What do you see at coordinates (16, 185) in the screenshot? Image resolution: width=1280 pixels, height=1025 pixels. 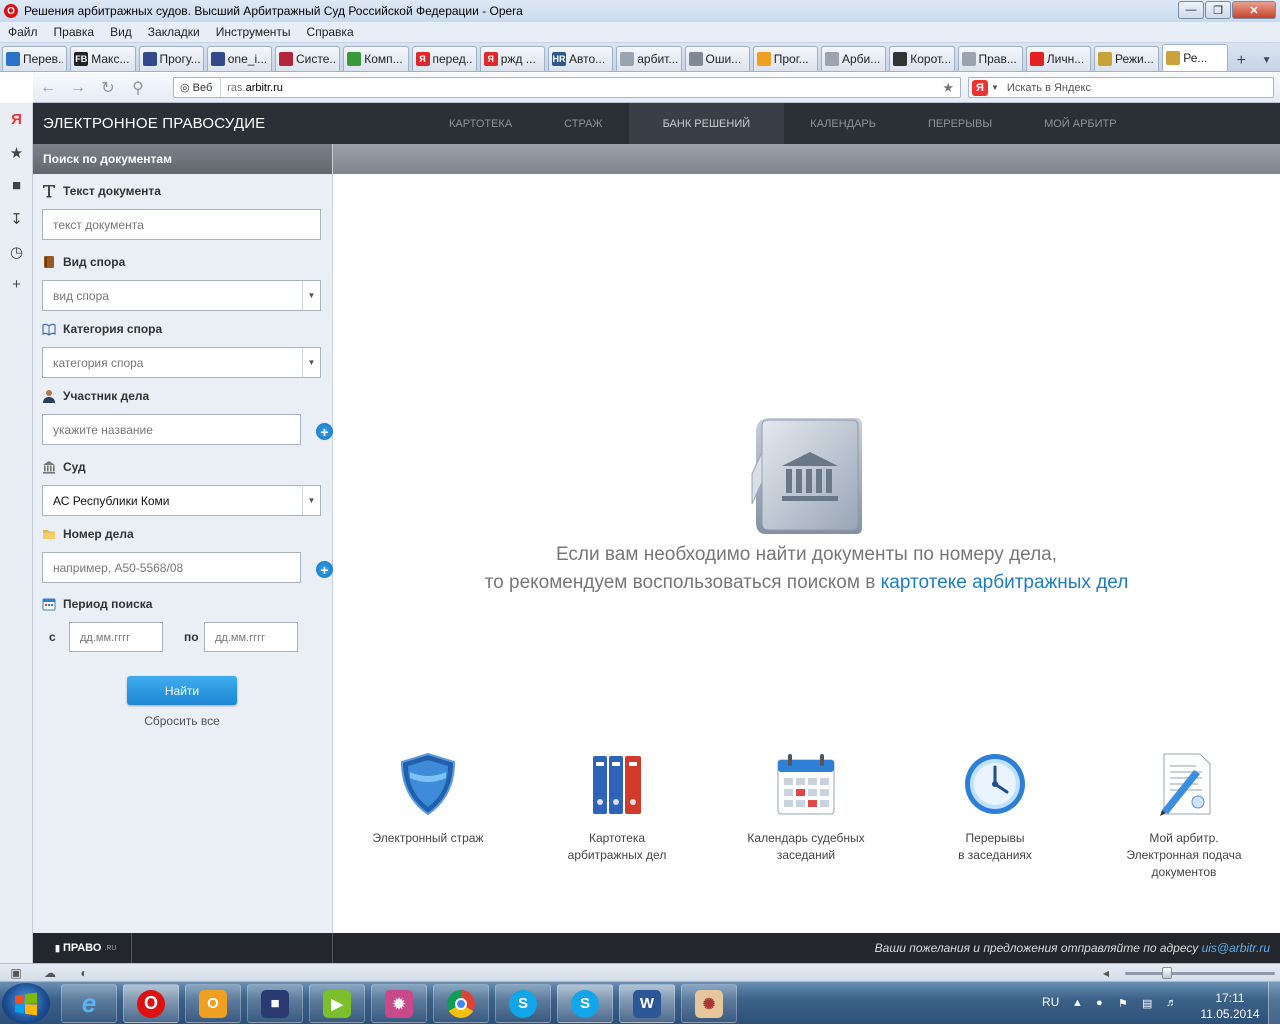 I see `notes-icon: ■` at bounding box center [16, 185].